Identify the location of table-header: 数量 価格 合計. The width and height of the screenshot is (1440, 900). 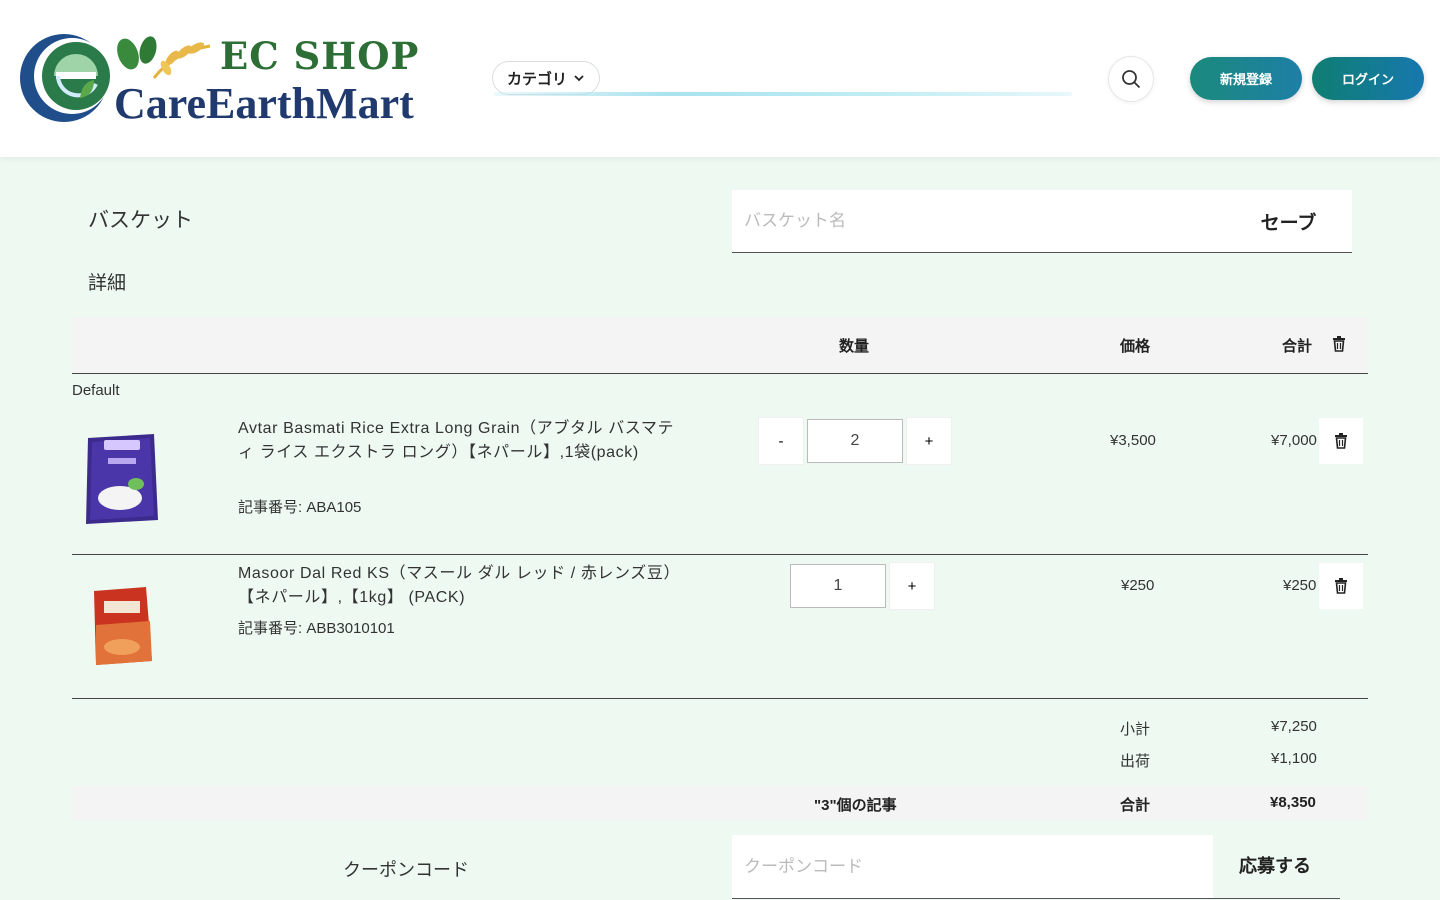
(720, 345).